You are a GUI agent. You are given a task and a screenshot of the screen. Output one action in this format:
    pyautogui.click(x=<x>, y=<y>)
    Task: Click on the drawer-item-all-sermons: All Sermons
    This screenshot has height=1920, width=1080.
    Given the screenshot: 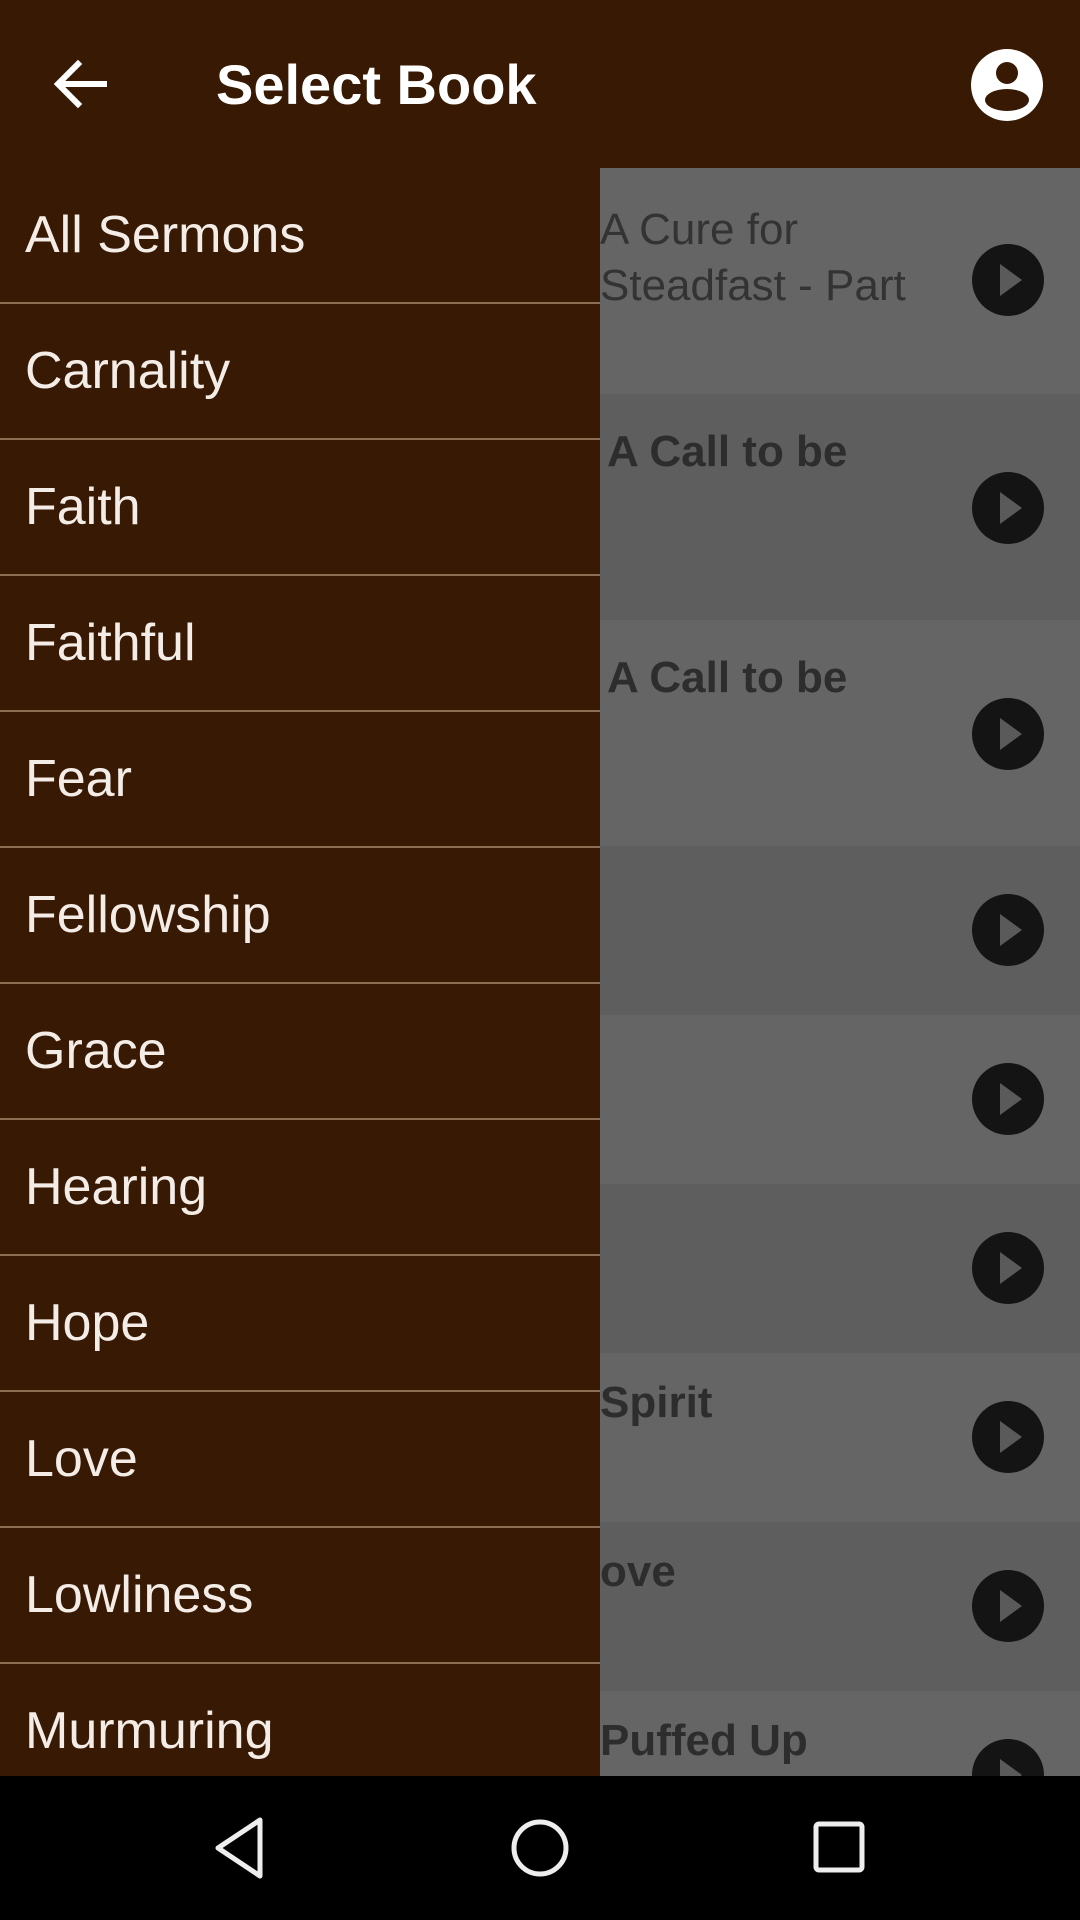 What is the action you would take?
    pyautogui.click(x=300, y=236)
    